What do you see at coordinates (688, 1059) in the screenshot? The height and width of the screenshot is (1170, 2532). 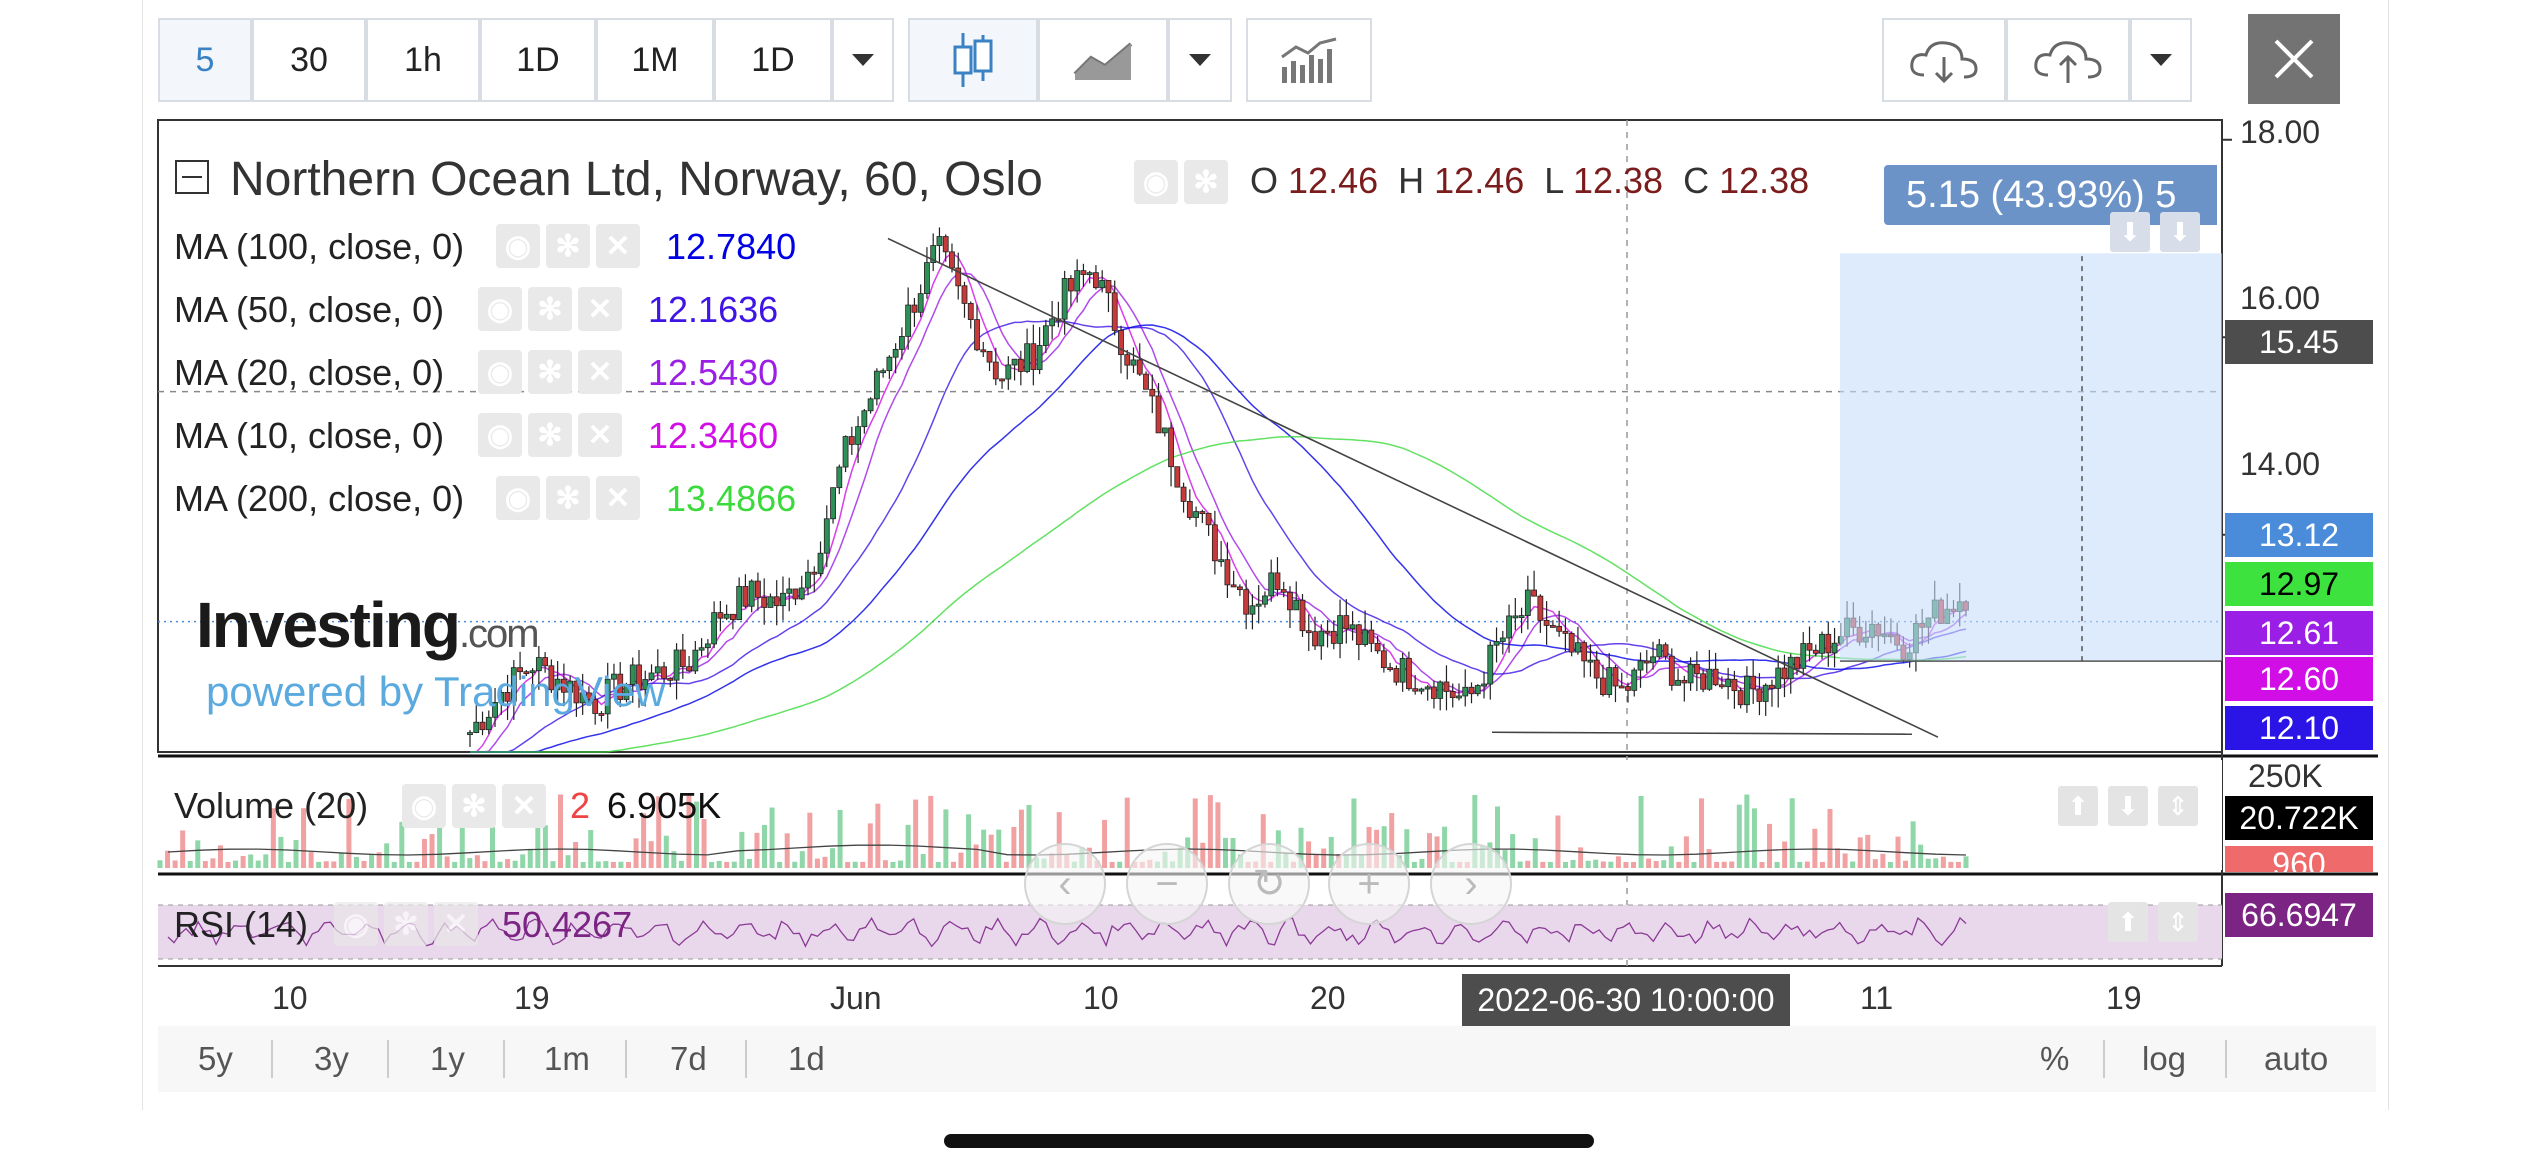 I see `range-7d: 7d` at bounding box center [688, 1059].